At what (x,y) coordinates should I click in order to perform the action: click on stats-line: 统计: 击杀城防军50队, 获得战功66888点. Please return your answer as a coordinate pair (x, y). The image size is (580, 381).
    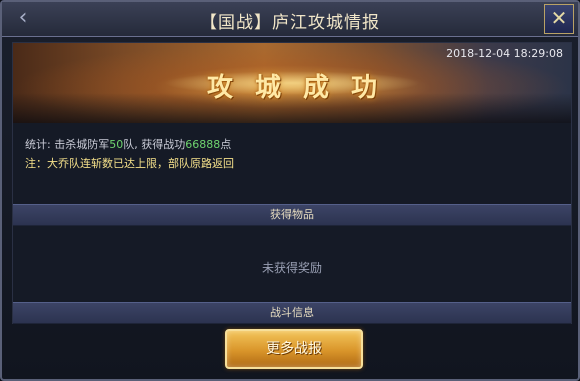
    Looking at the image, I should click on (128, 144).